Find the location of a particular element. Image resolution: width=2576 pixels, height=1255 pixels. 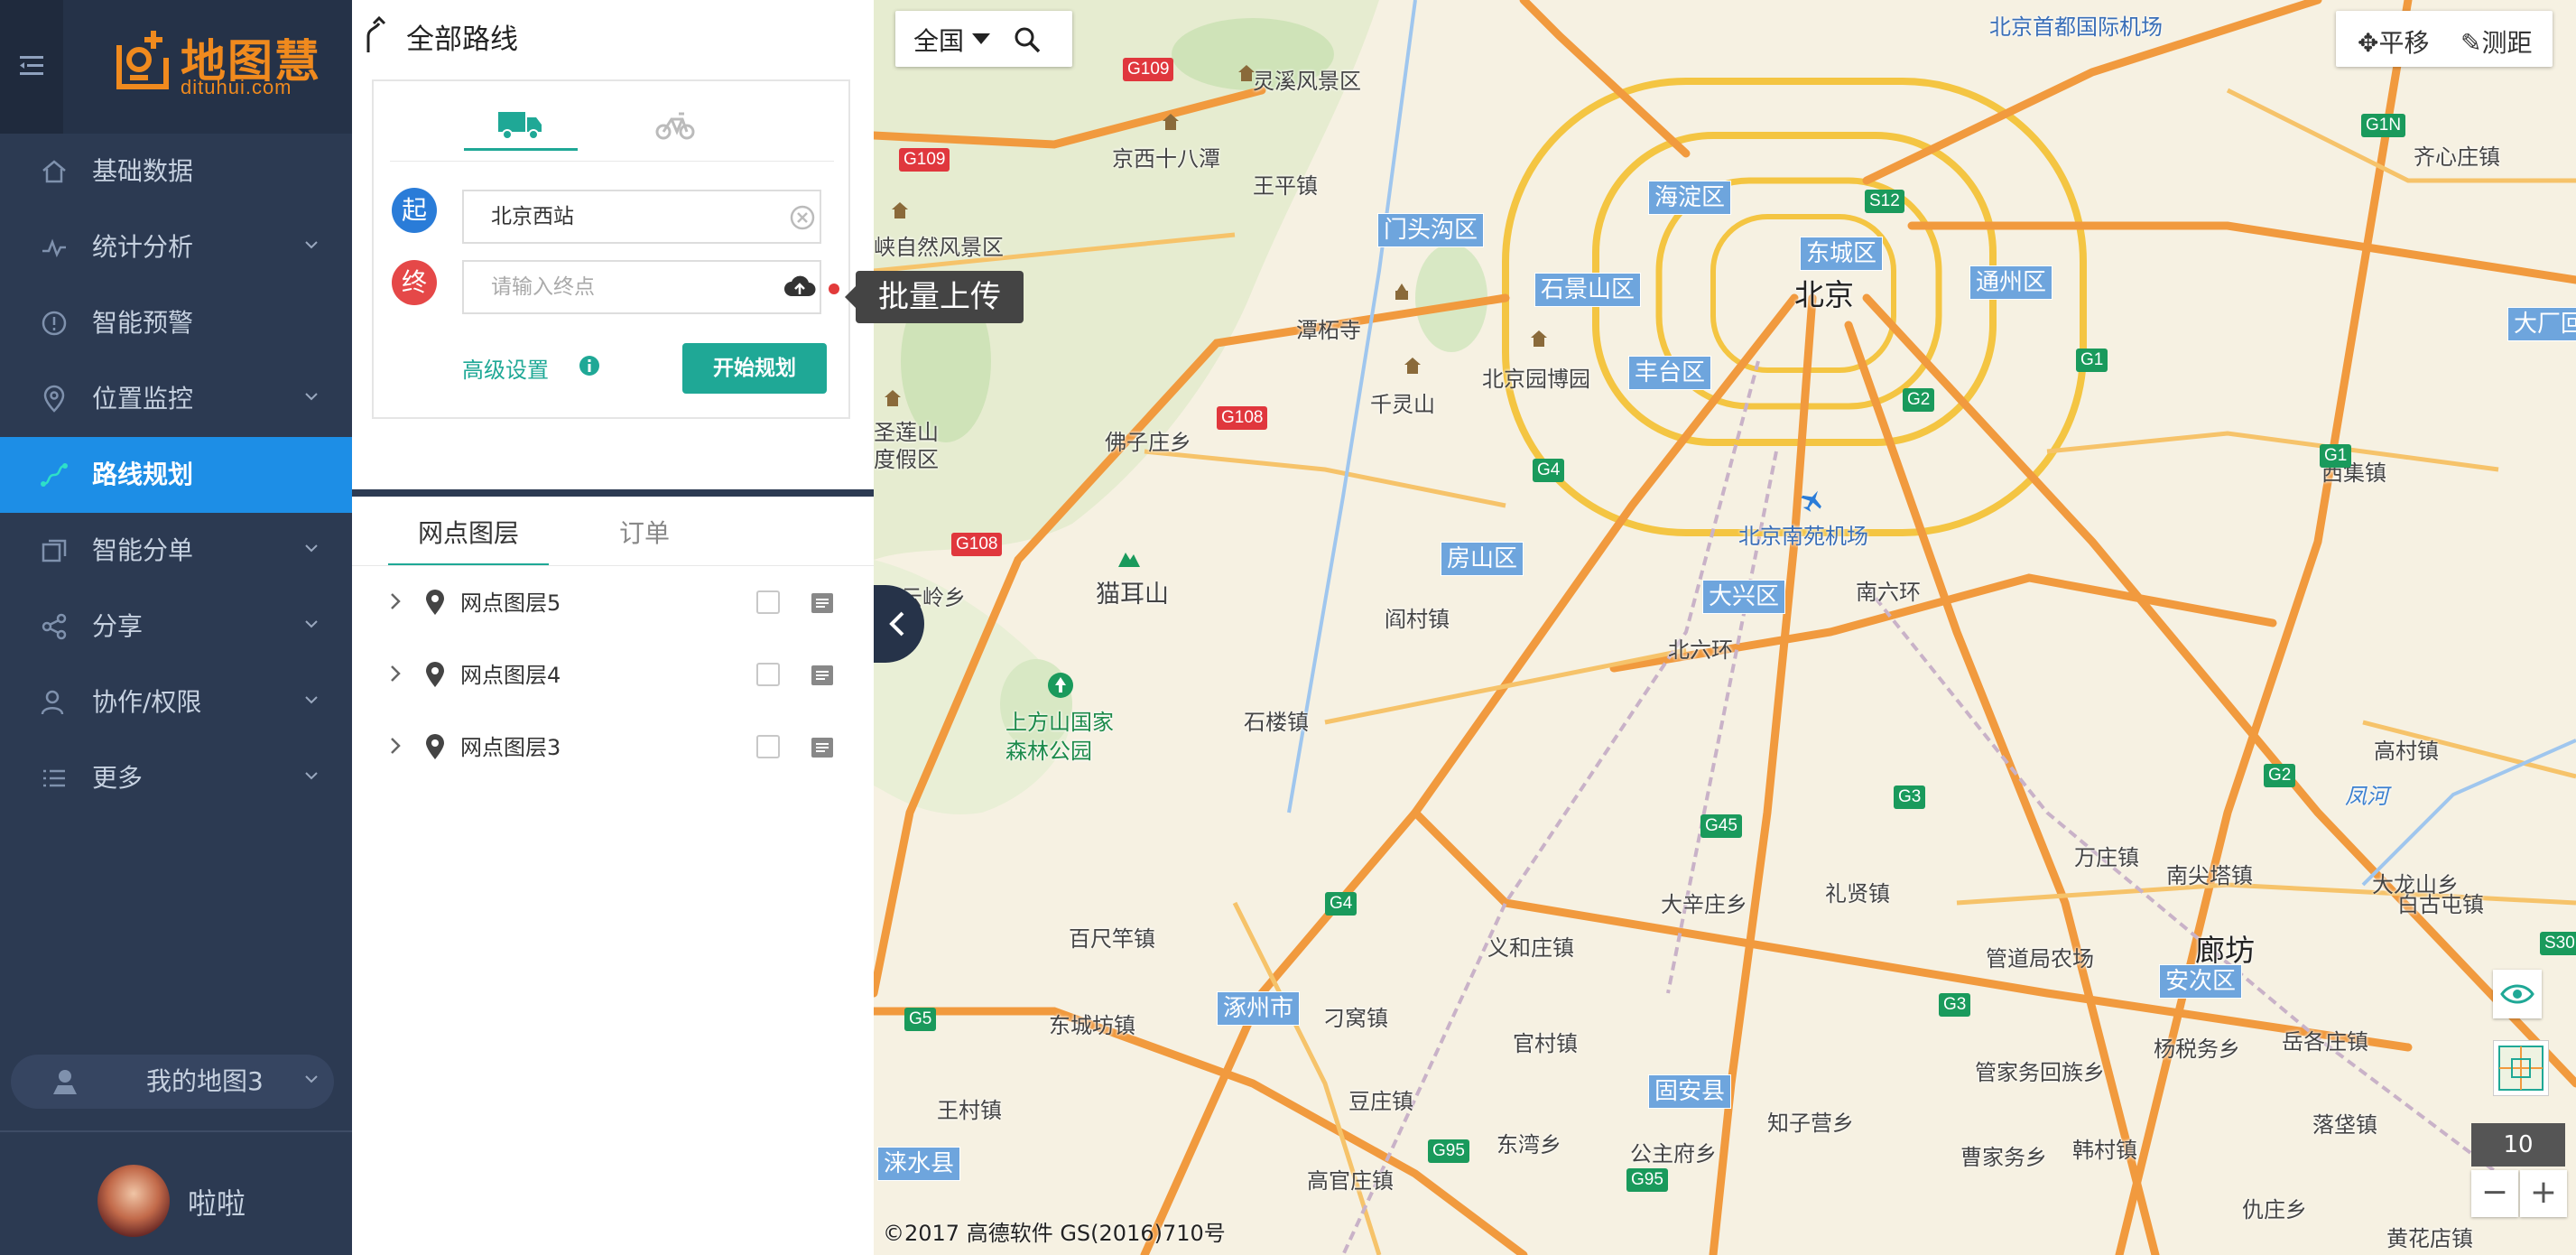

start-point-input: 北京西站 is located at coordinates (641, 217).